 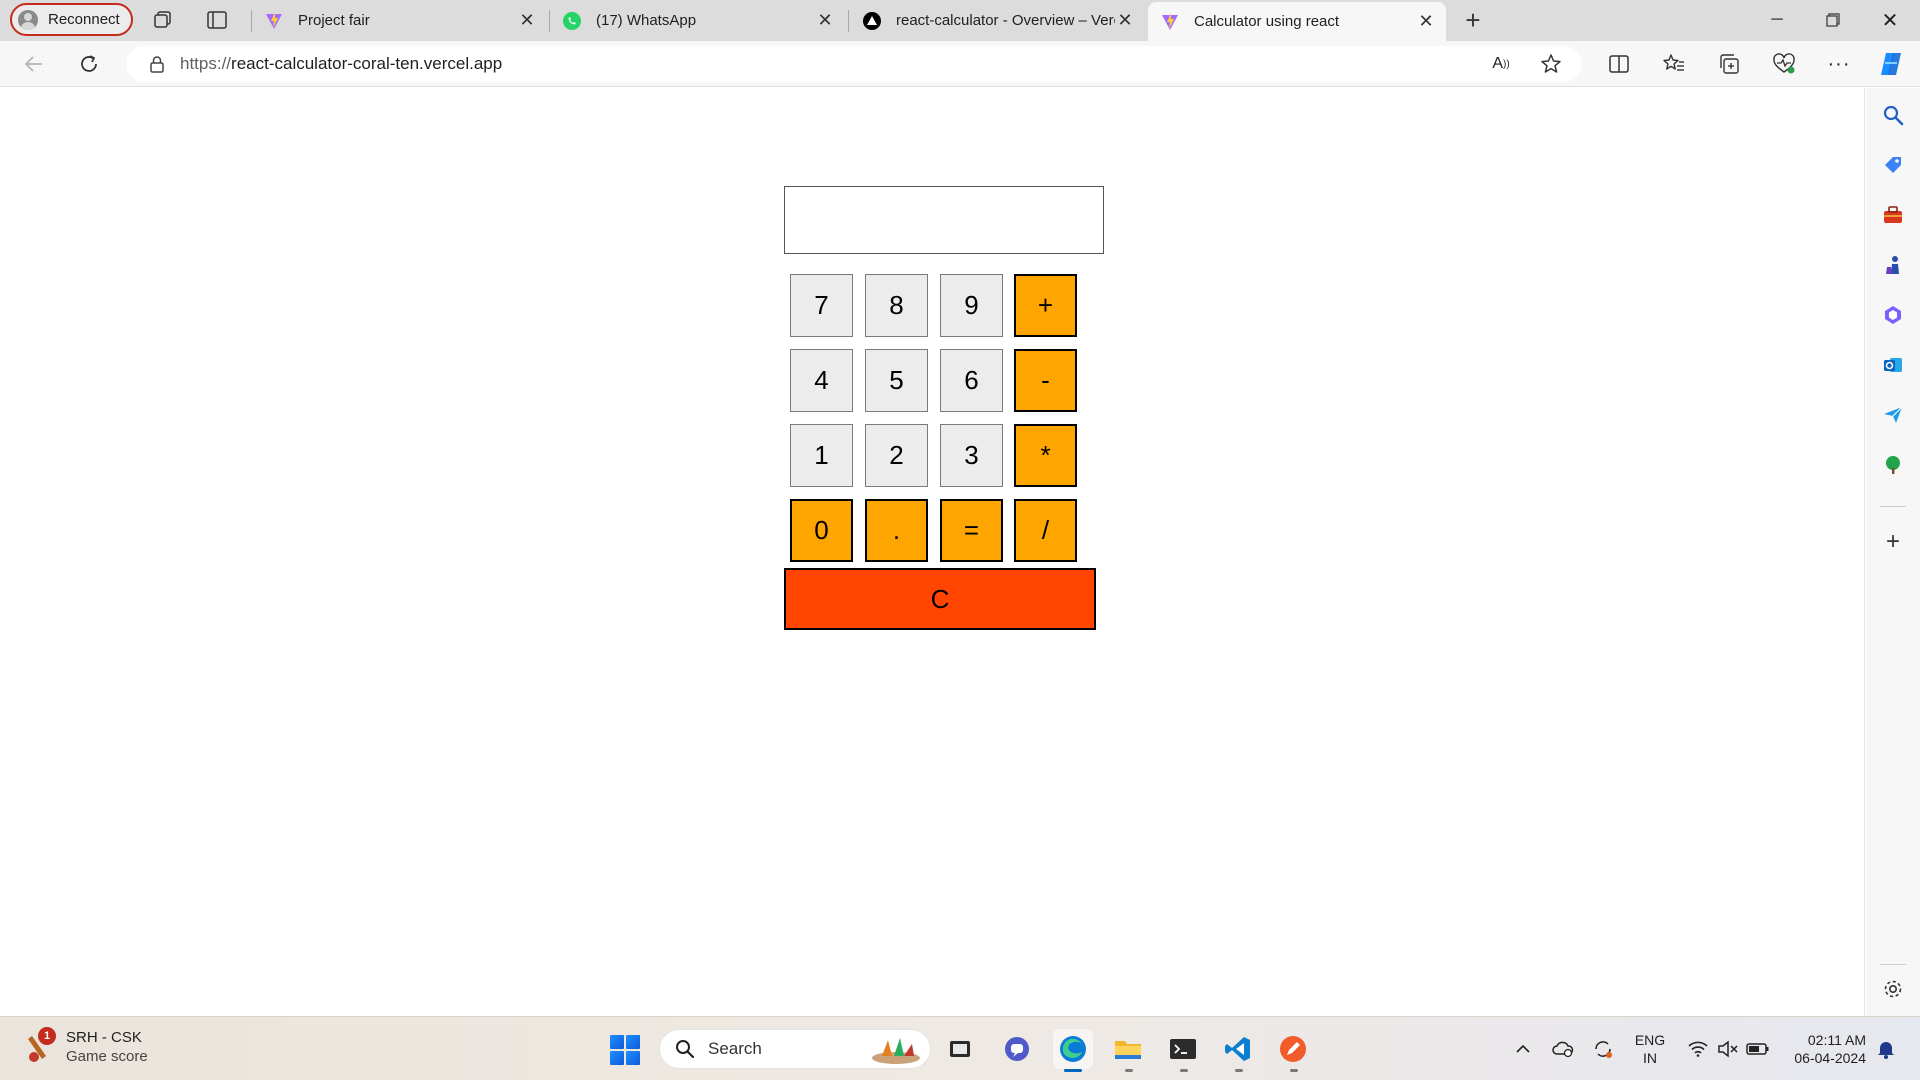 I want to click on taskbar-active-indicator, so click(x=1073, y=1070).